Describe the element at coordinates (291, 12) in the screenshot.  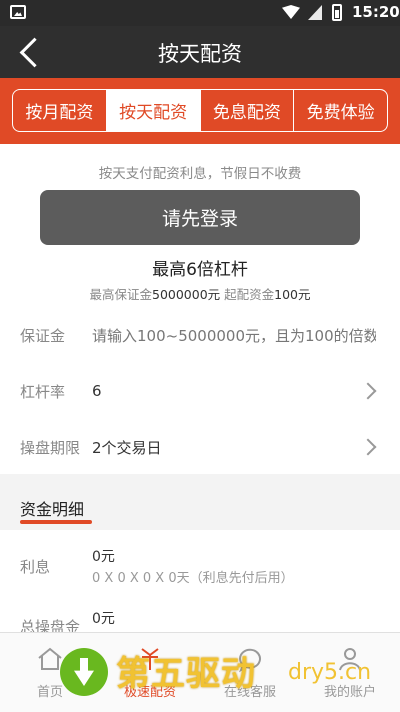
I see `wifi-icon` at that location.